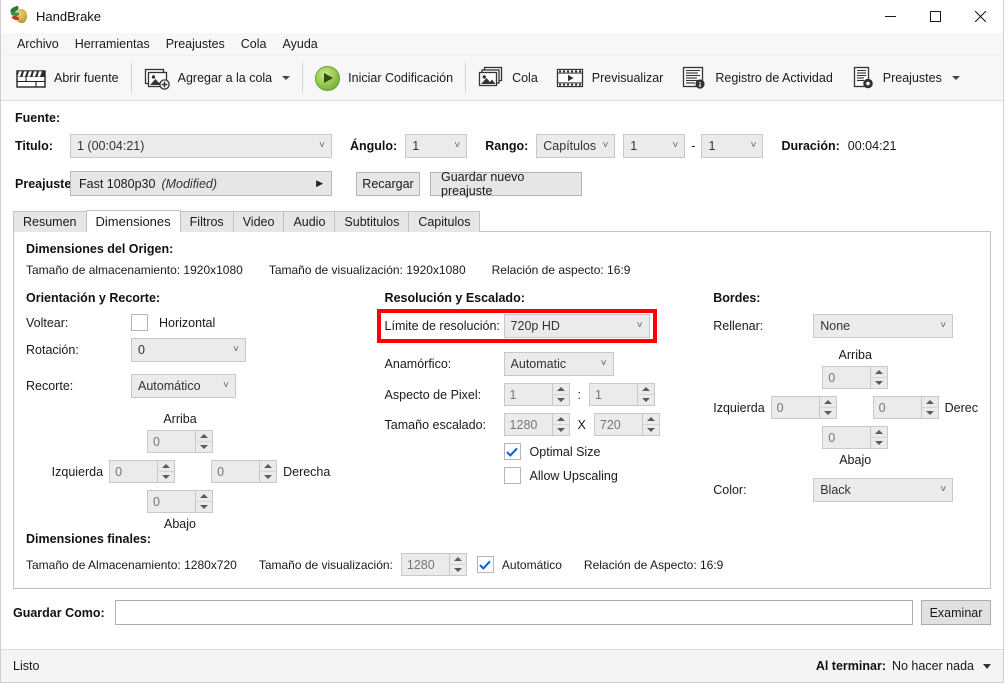  I want to click on crop-left-decrement, so click(166, 477).